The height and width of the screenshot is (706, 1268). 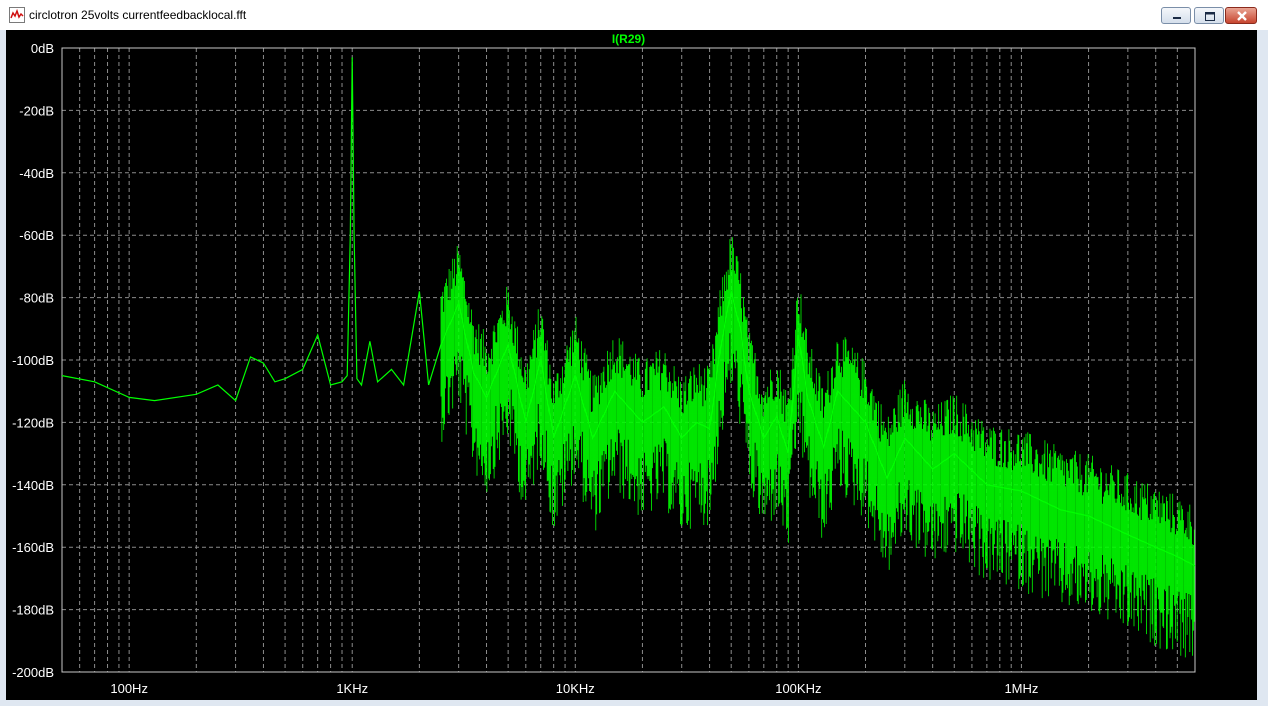 What do you see at coordinates (33, 485) in the screenshot?
I see `y-tick-label: -140dB` at bounding box center [33, 485].